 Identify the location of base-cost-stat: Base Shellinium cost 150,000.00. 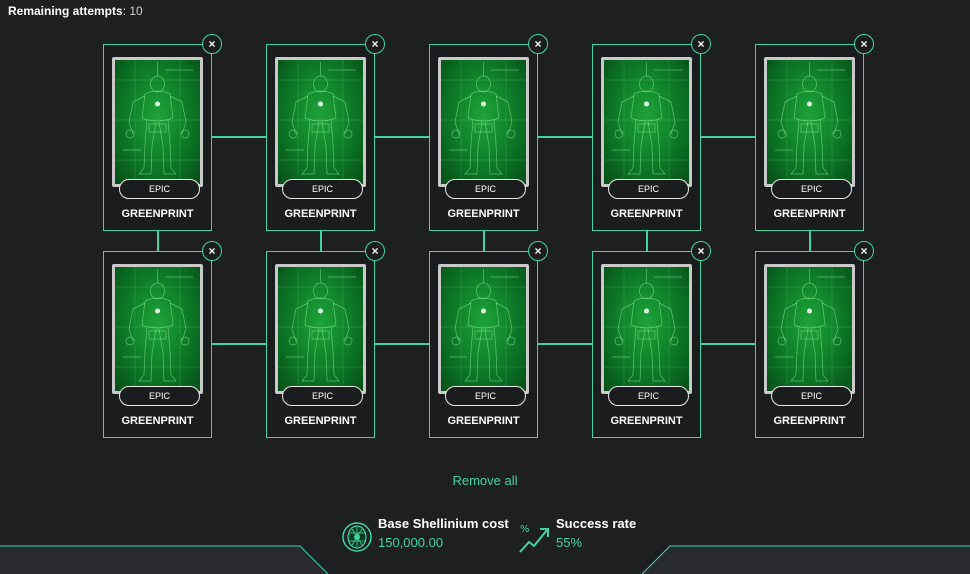
(443, 533).